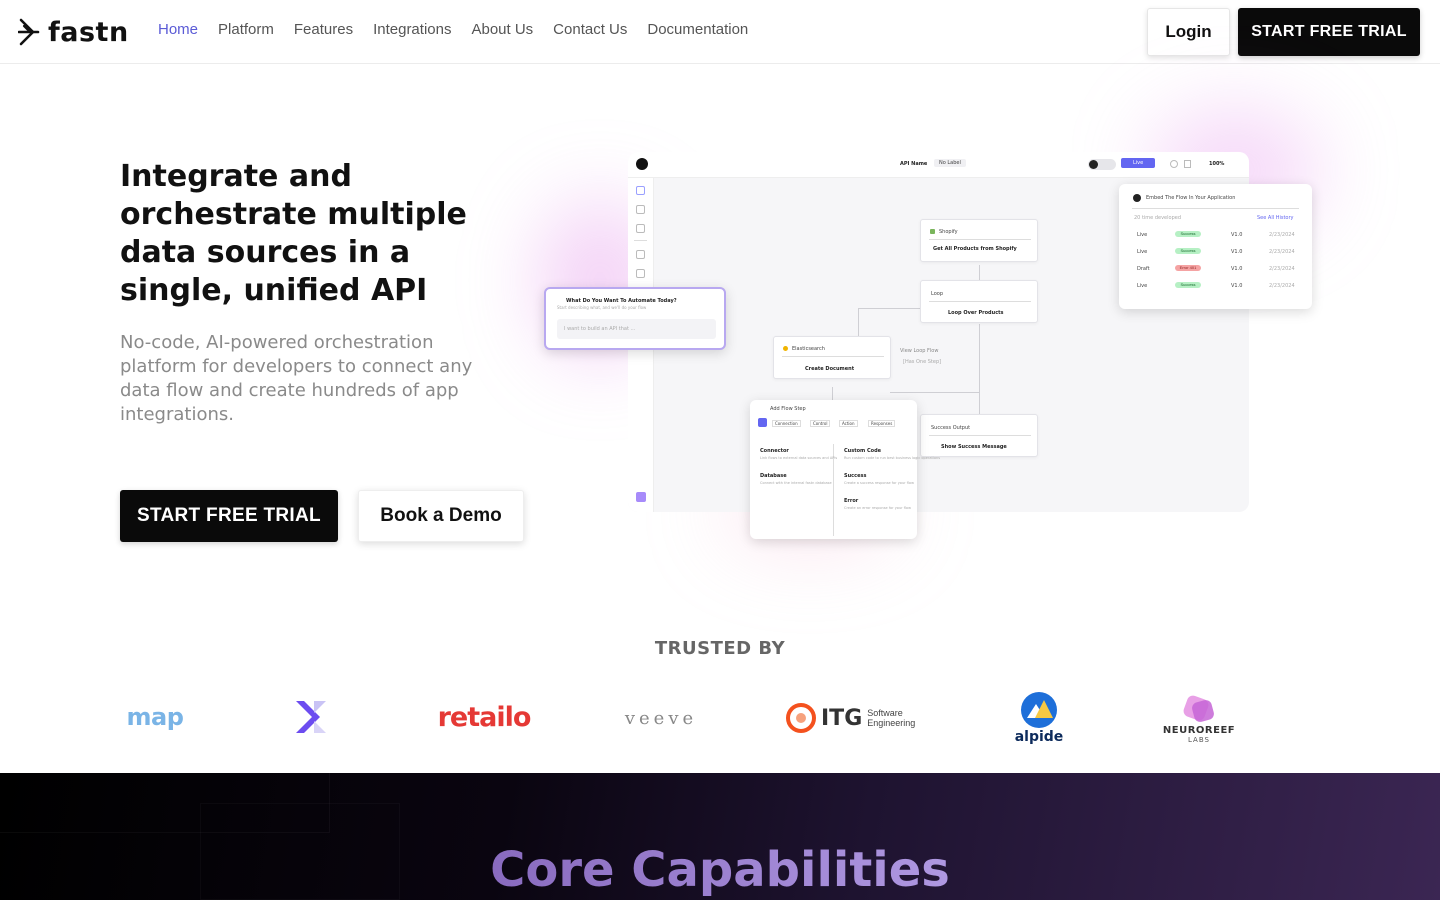 This screenshot has width=1440, height=900. Describe the element at coordinates (720, 870) in the screenshot. I see `core-capabilities-title: Core Capabilities` at that location.